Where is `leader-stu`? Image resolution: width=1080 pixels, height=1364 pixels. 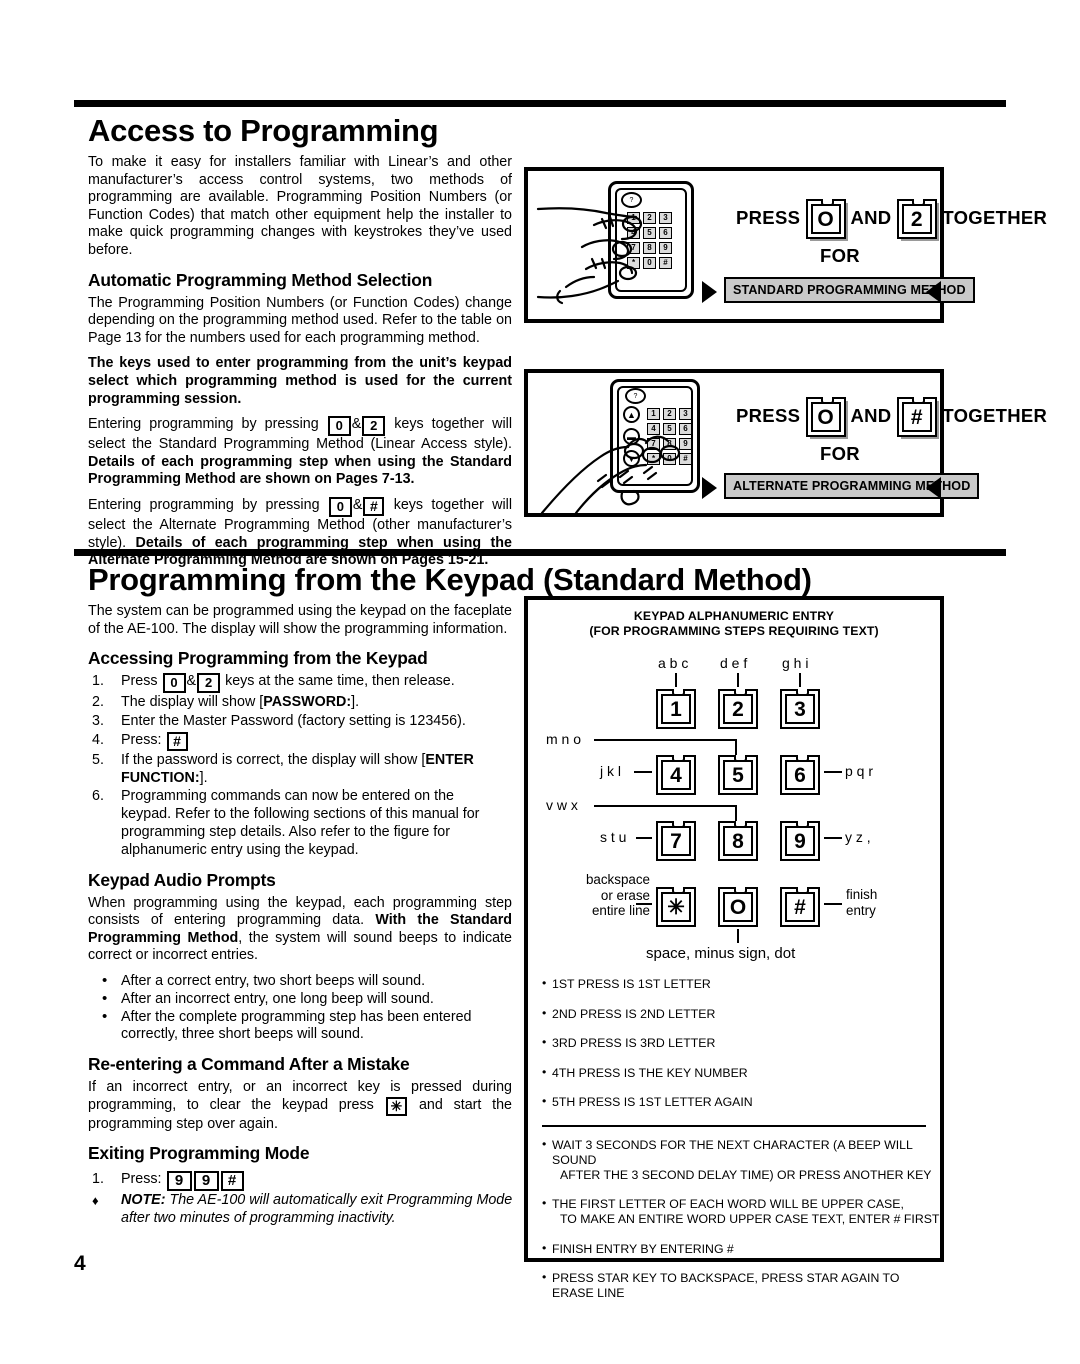
leader-stu is located at coordinates (644, 838).